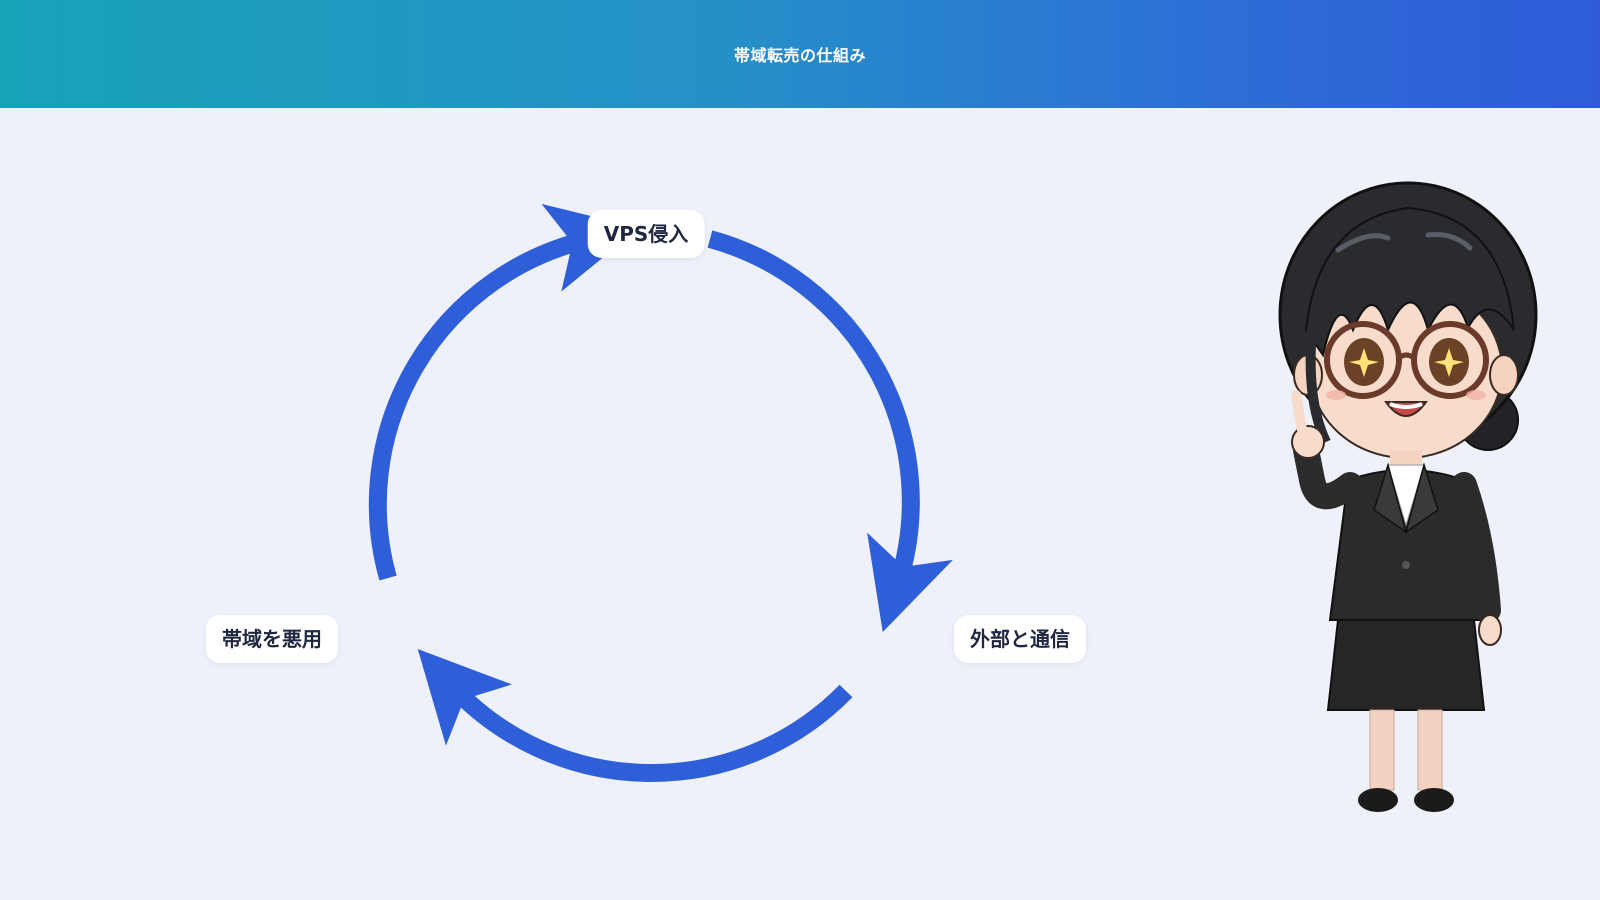 The image size is (1600, 900). What do you see at coordinates (504, 392) in the screenshot?
I see `arrow-abuse-to-vps` at bounding box center [504, 392].